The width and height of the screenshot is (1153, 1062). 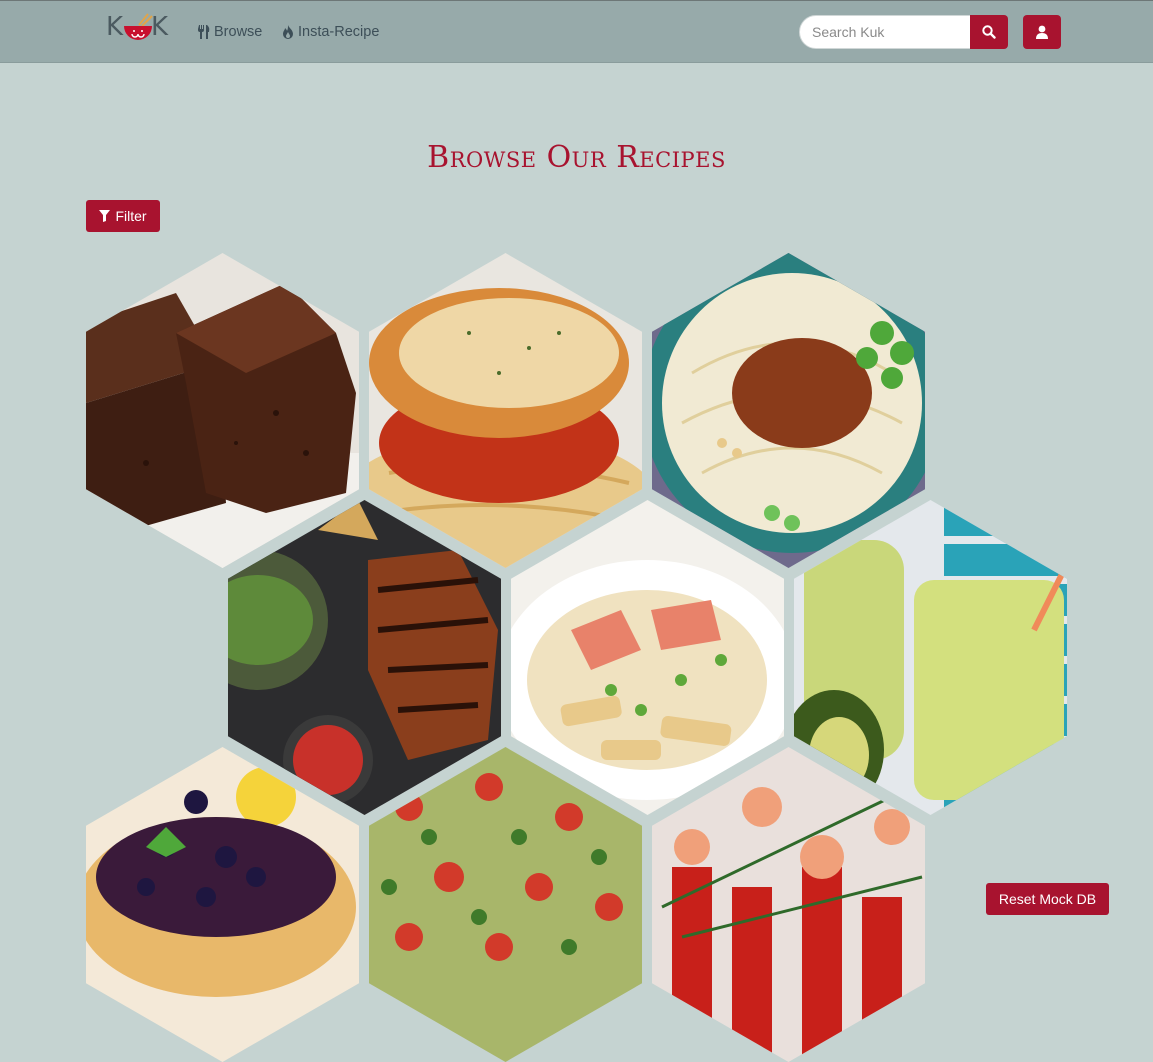 I want to click on recipe-card-tabbouleh-salad, so click(x=505, y=904).